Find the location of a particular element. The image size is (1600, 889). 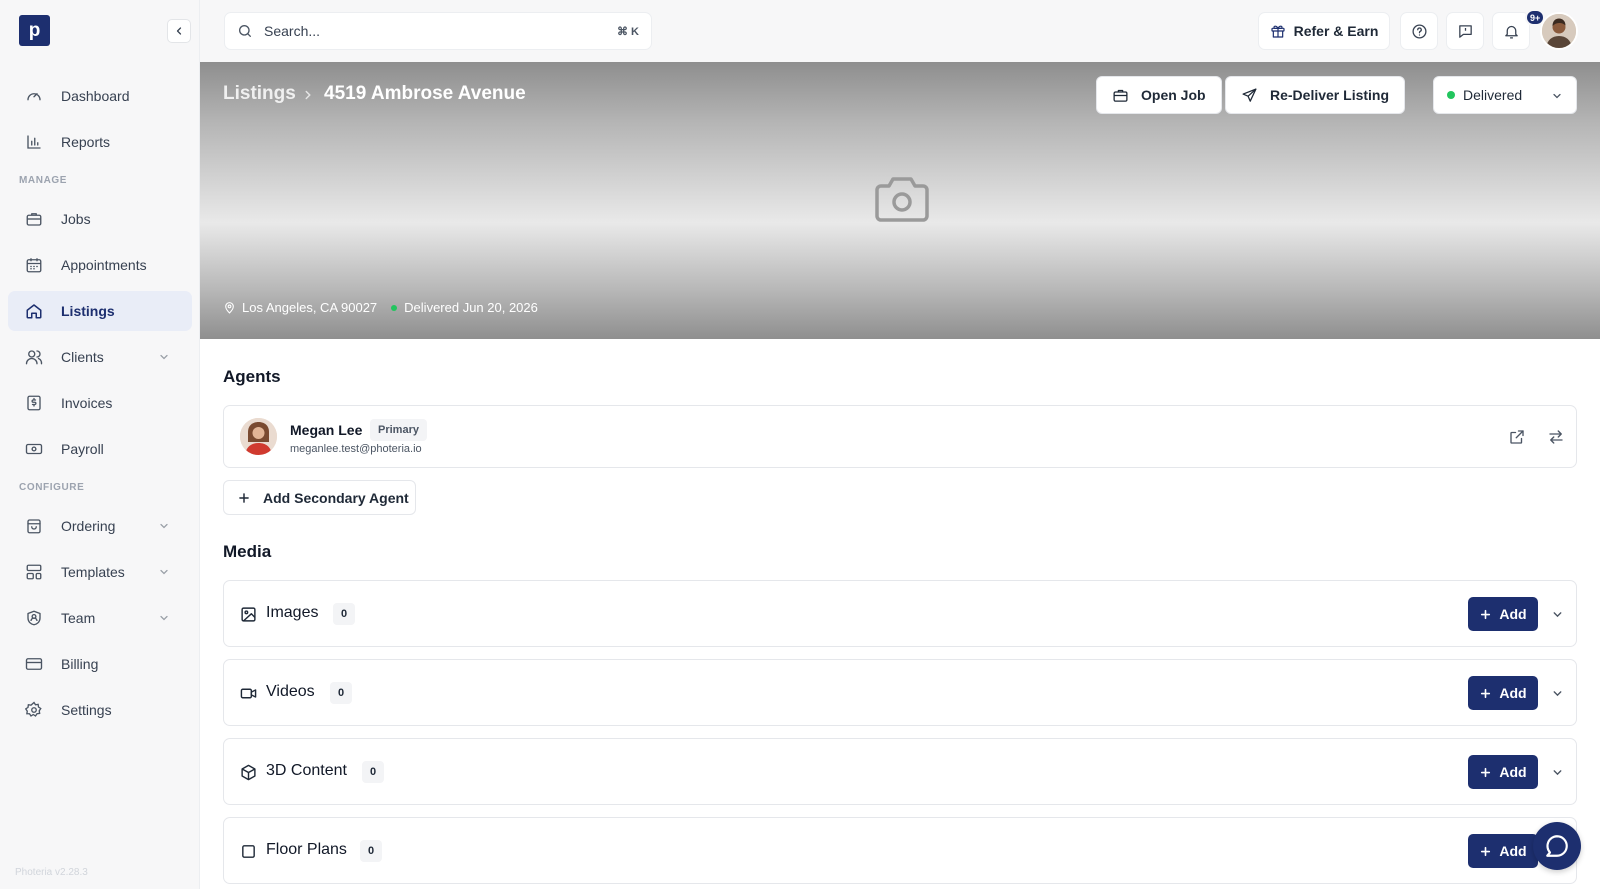

redeliver-label: Re-Deliver Listing is located at coordinates (1330, 95).